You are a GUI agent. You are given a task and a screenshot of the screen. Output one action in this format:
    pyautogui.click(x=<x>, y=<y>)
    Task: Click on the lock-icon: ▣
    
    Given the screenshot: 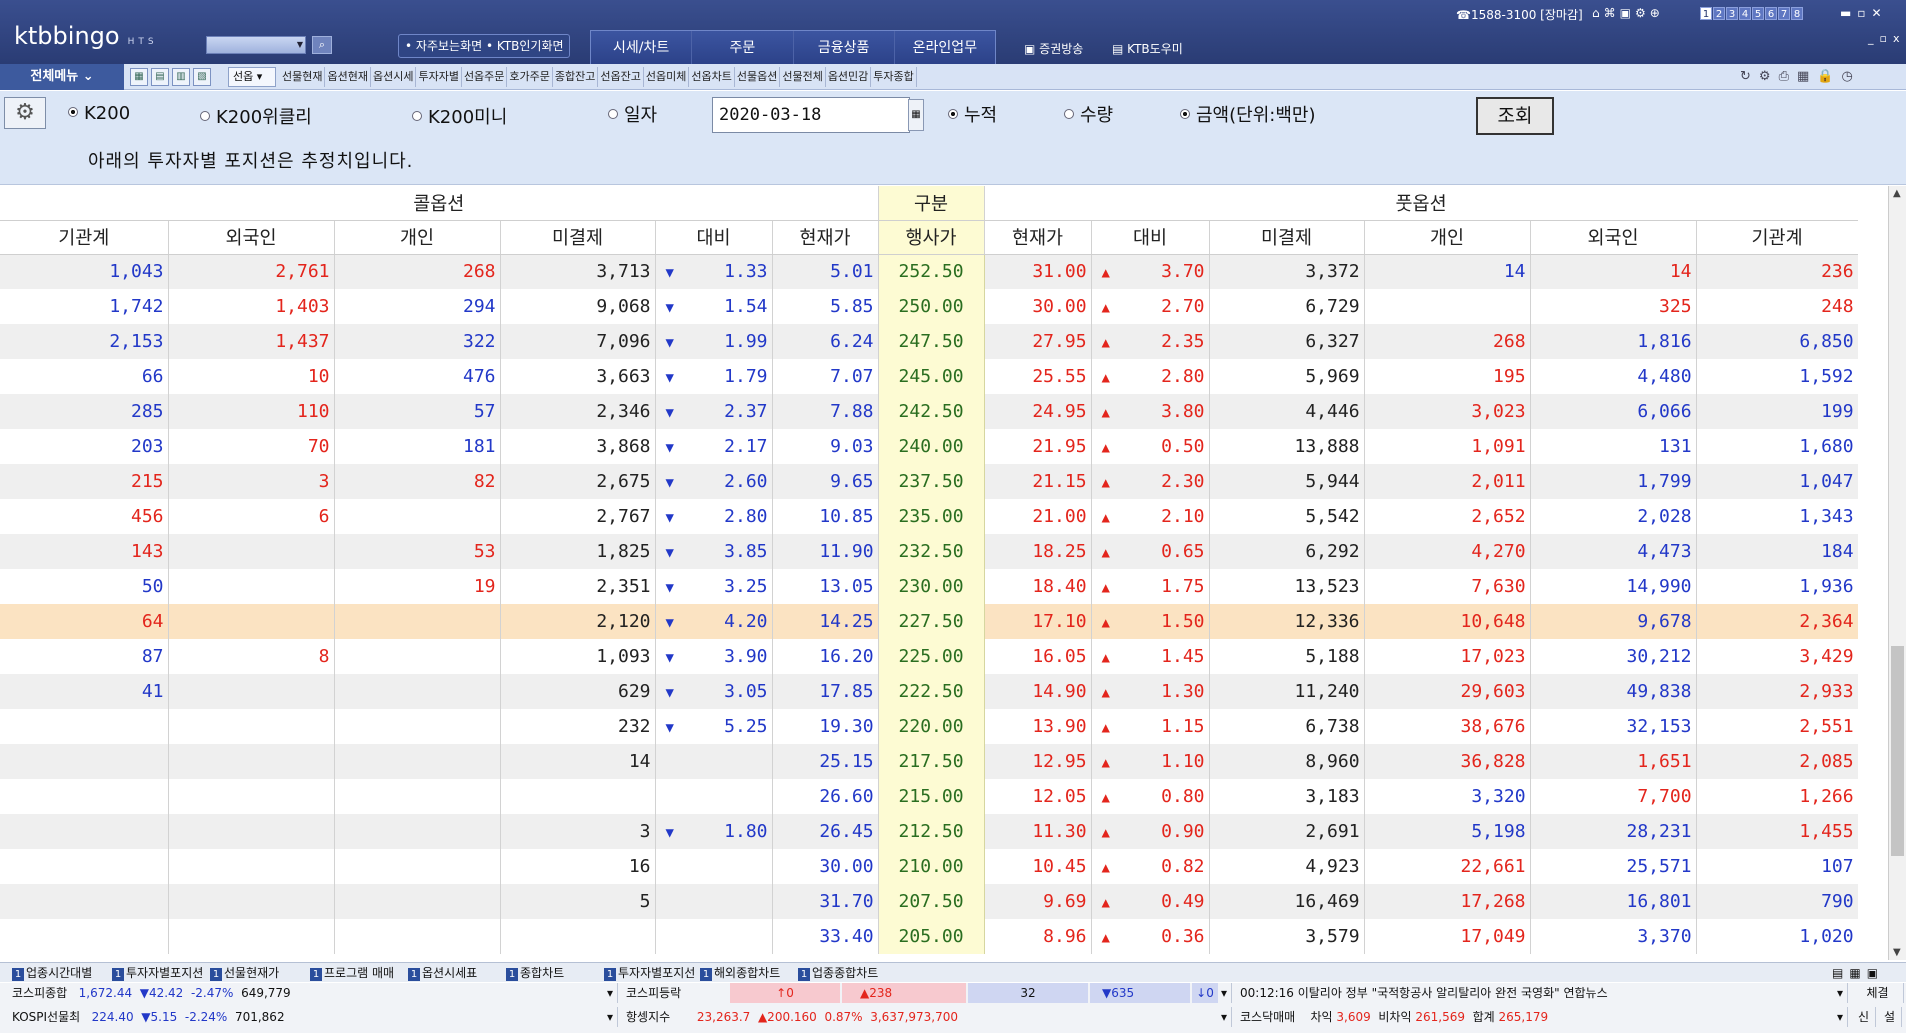 What is the action you would take?
    pyautogui.click(x=1627, y=13)
    